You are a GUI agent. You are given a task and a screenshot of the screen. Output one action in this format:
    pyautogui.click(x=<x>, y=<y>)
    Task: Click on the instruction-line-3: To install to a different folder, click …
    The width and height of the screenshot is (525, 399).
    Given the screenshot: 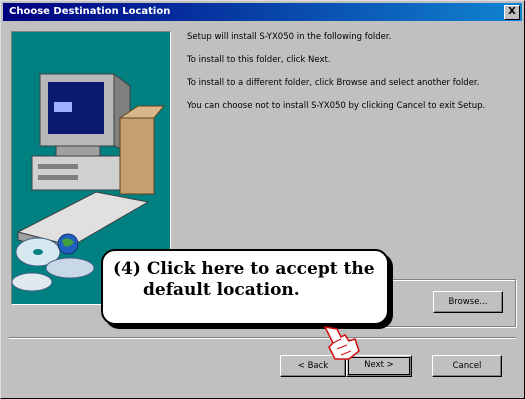 What is the action you would take?
    pyautogui.click(x=333, y=83)
    